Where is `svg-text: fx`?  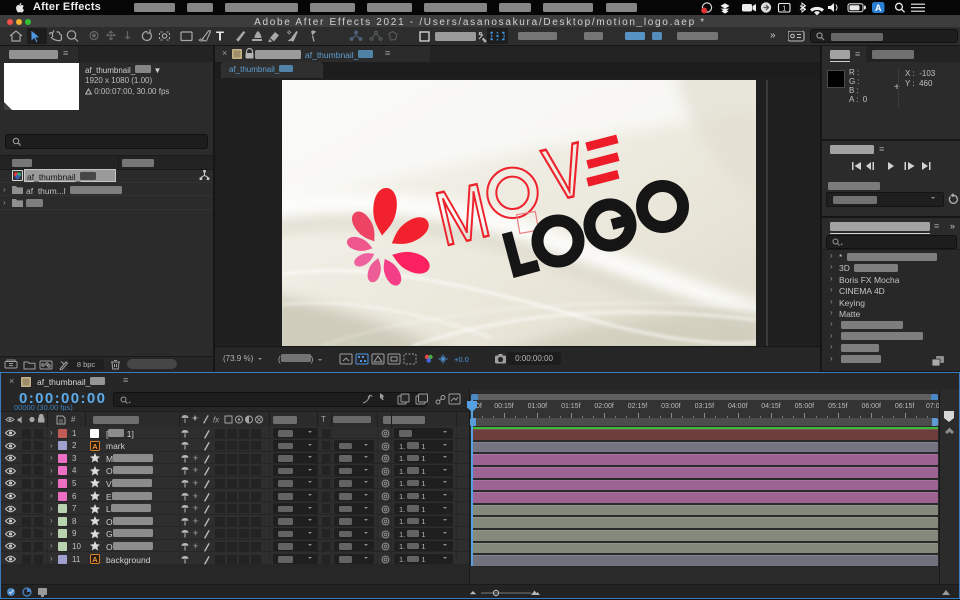 svg-text: fx is located at coordinates (216, 420).